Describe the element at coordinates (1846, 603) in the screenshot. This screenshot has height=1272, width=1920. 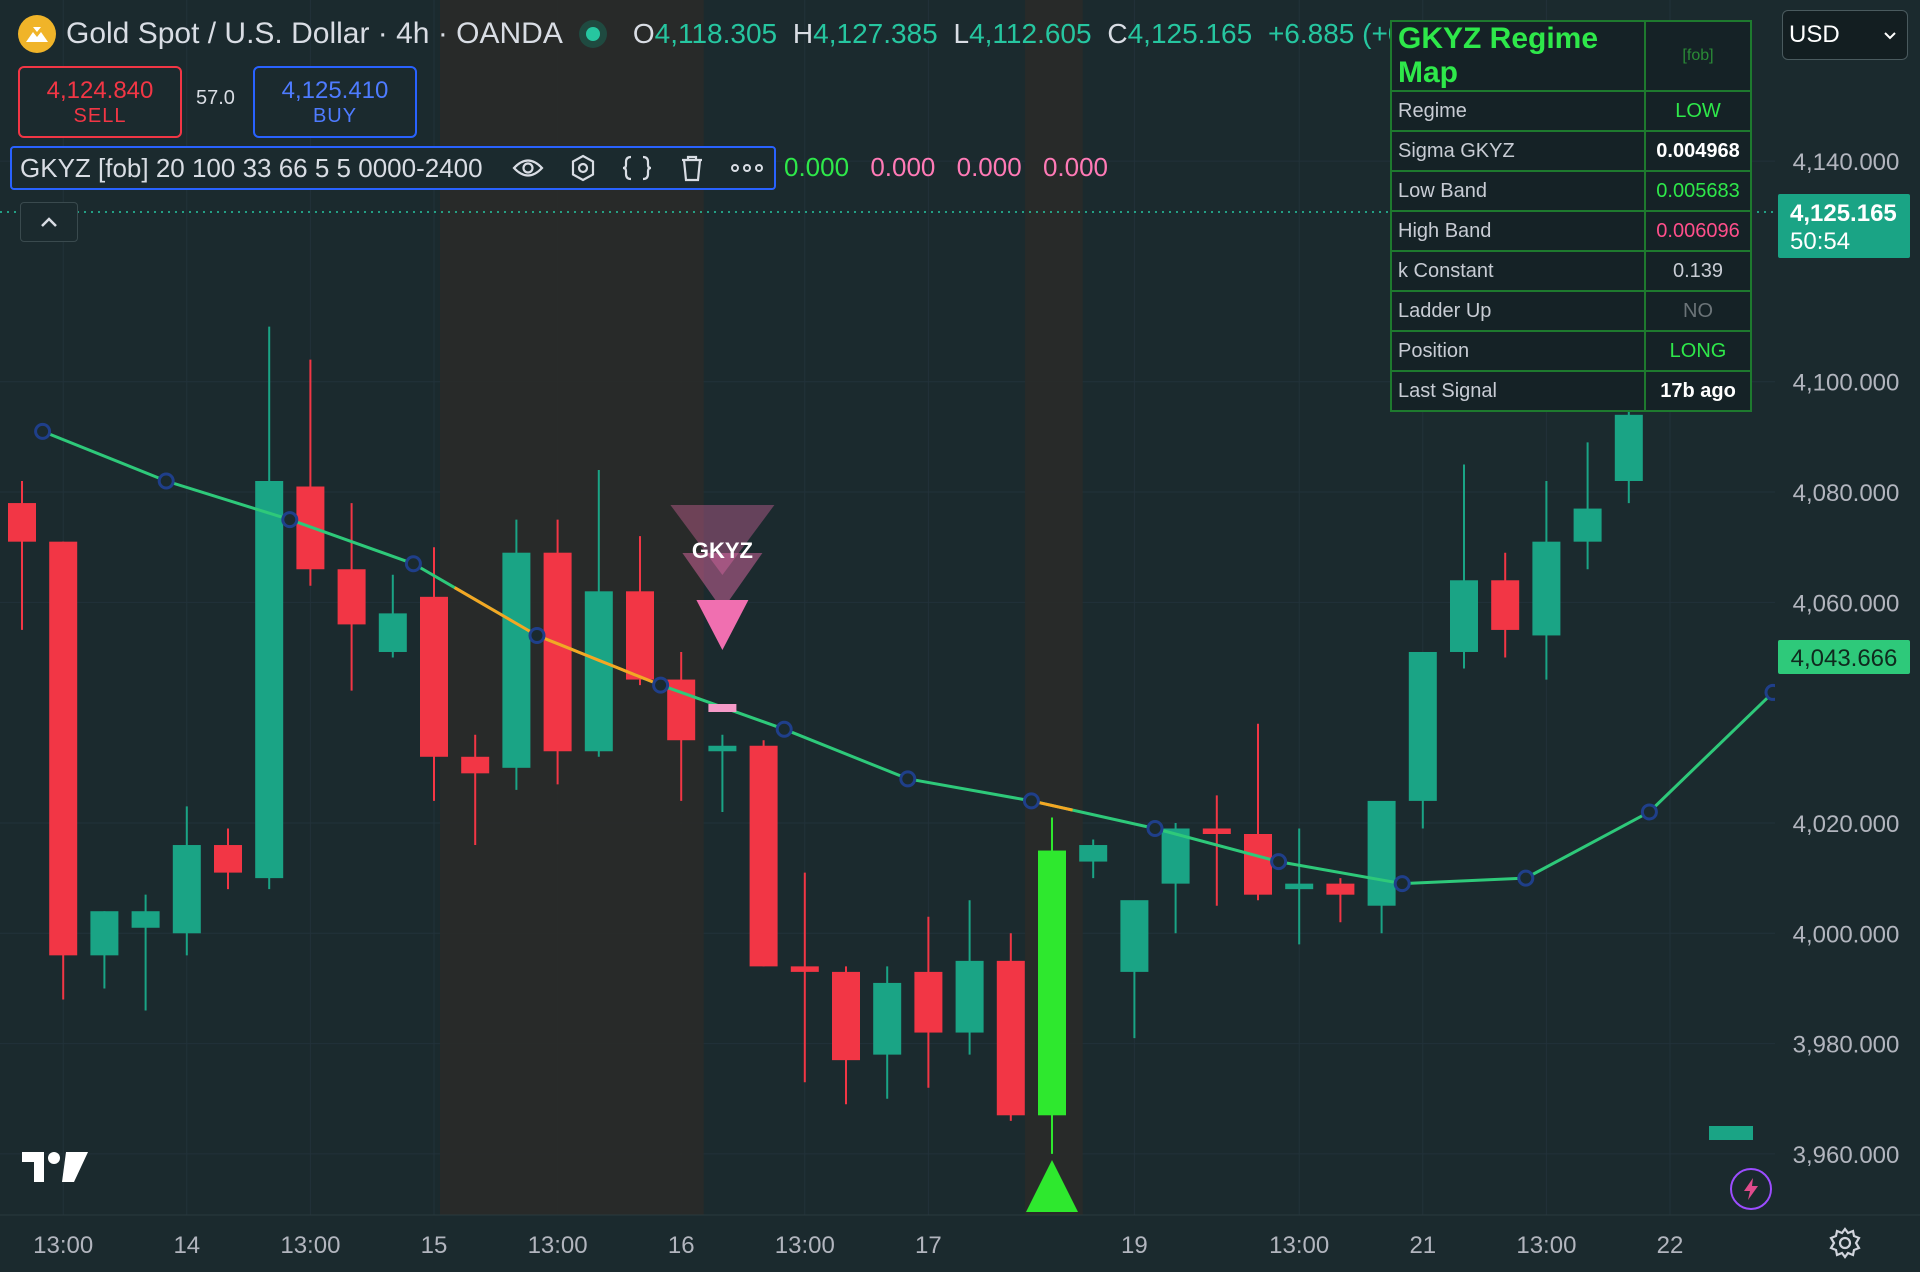
I see `y-tick-label: 4,060.000` at that location.